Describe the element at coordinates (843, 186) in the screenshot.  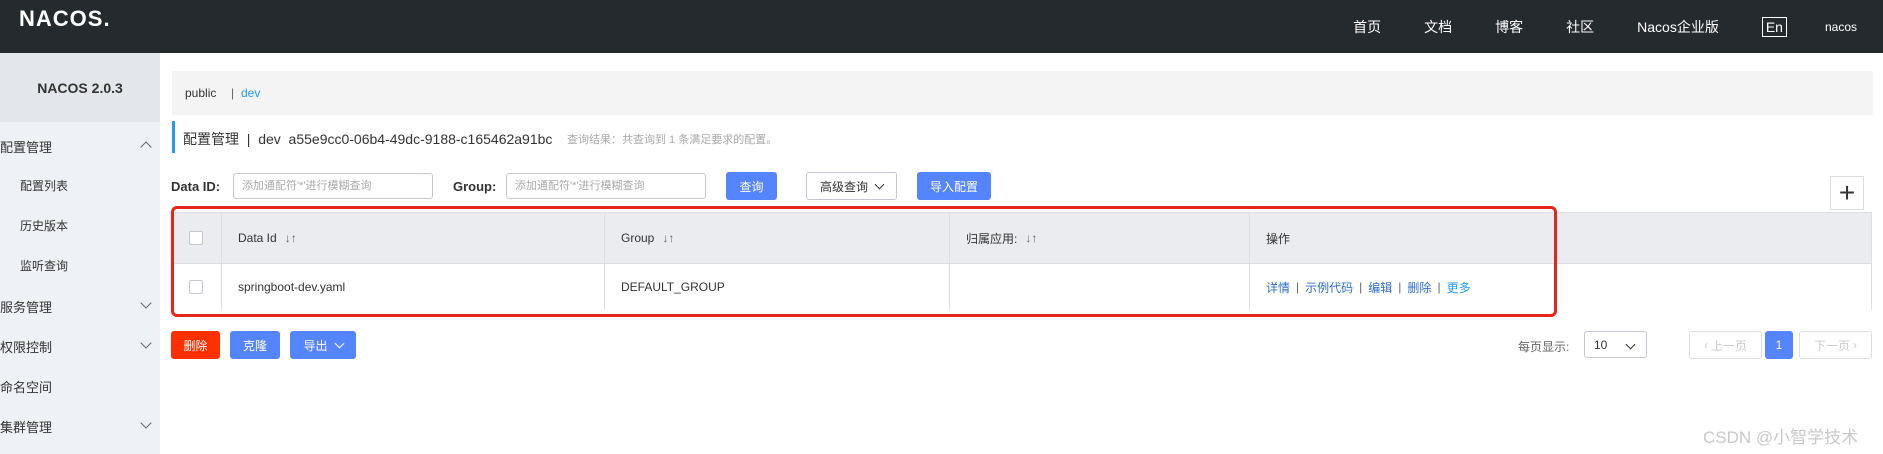
I see `advanced-query-label: 高级查询` at that location.